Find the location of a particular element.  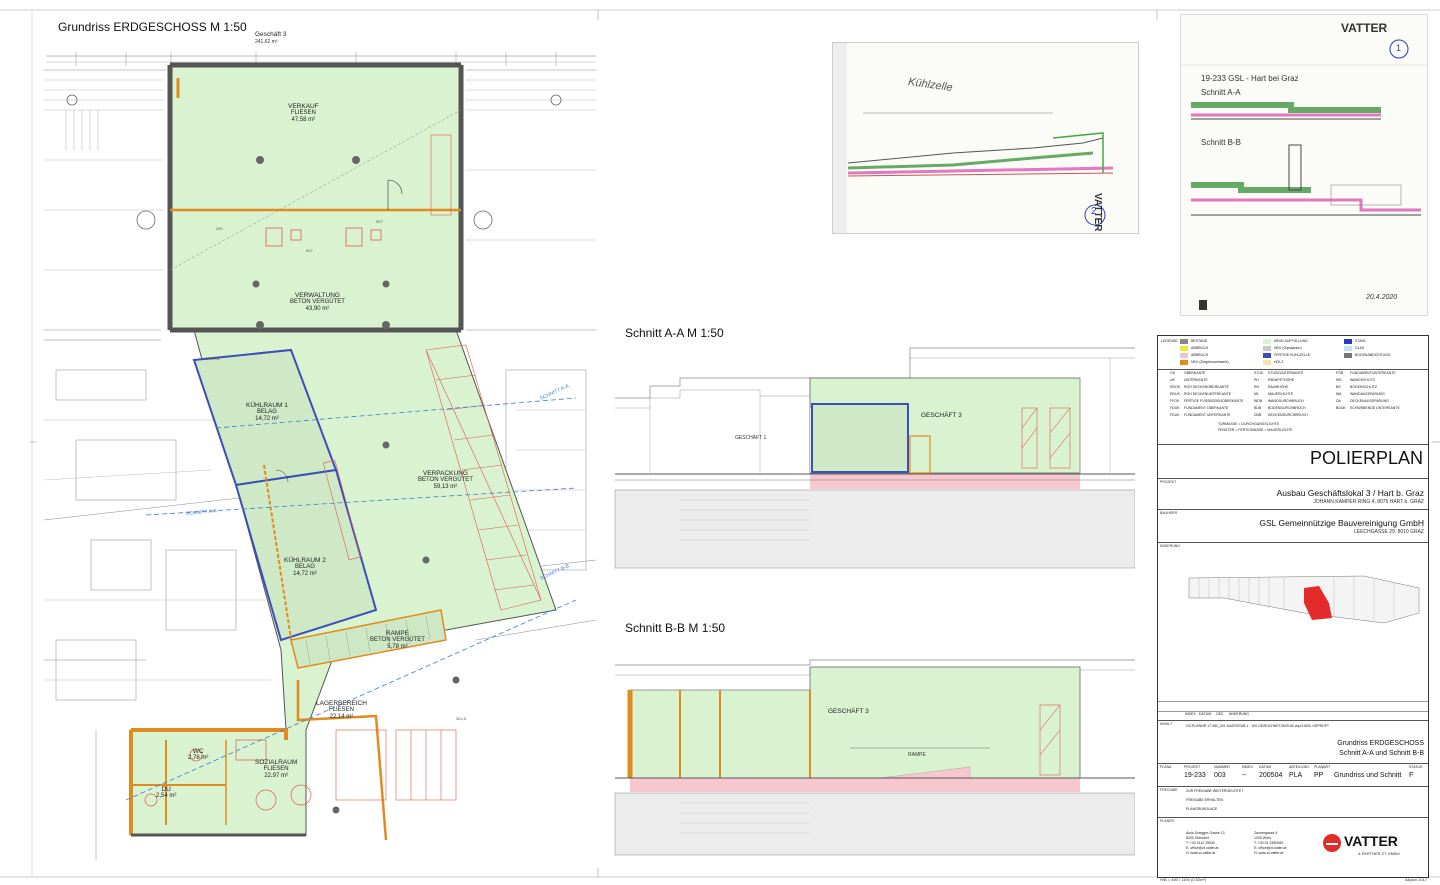

room-verpackung-floor: BETON VERGÜTET is located at coordinates (445, 480).